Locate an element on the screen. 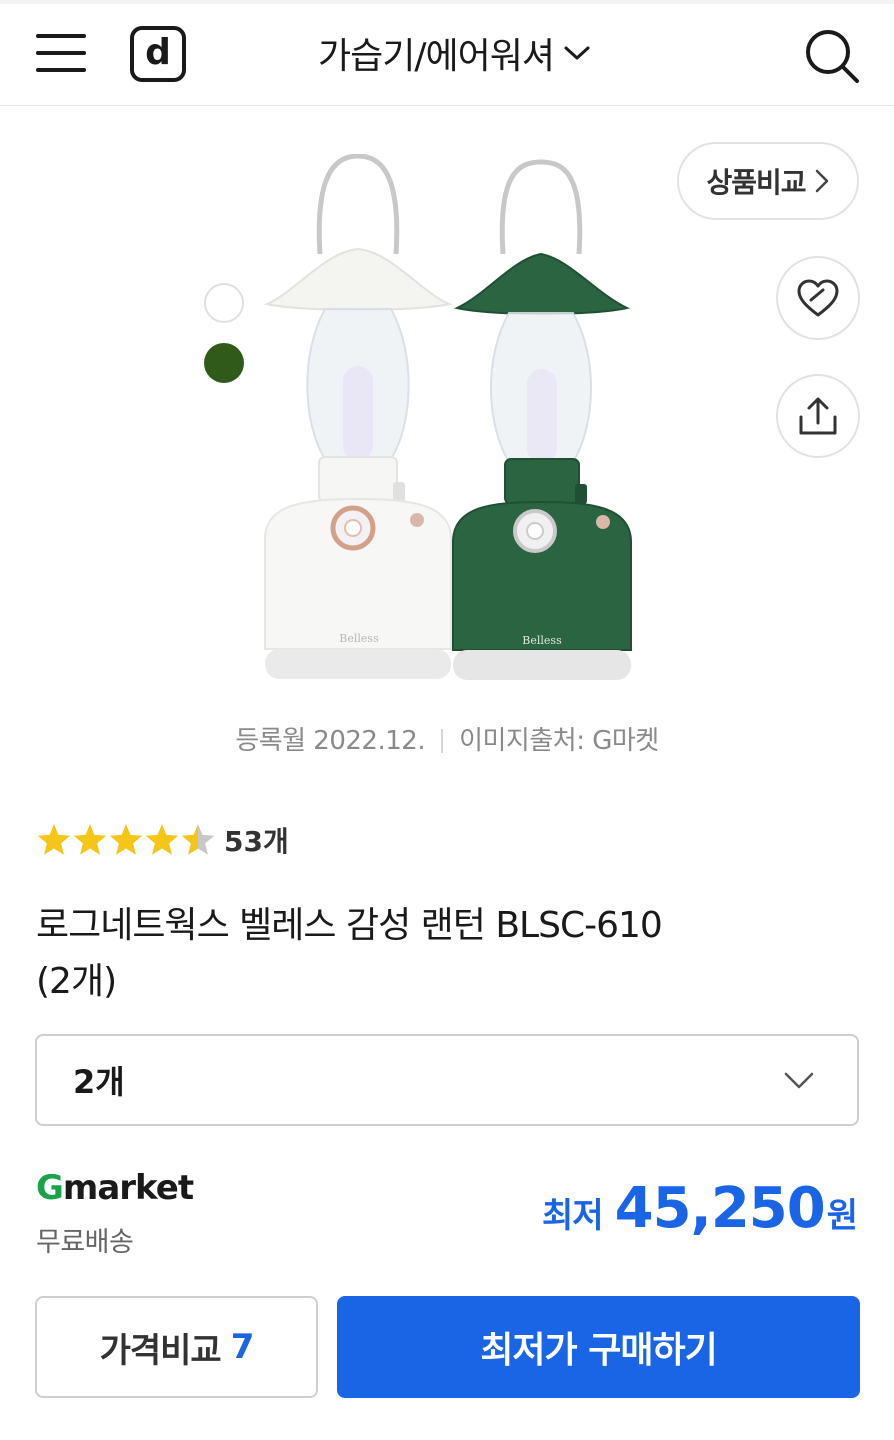 Image resolution: width=894 pixels, height=1440 pixels. price-unit: 원 is located at coordinates (842, 1216).